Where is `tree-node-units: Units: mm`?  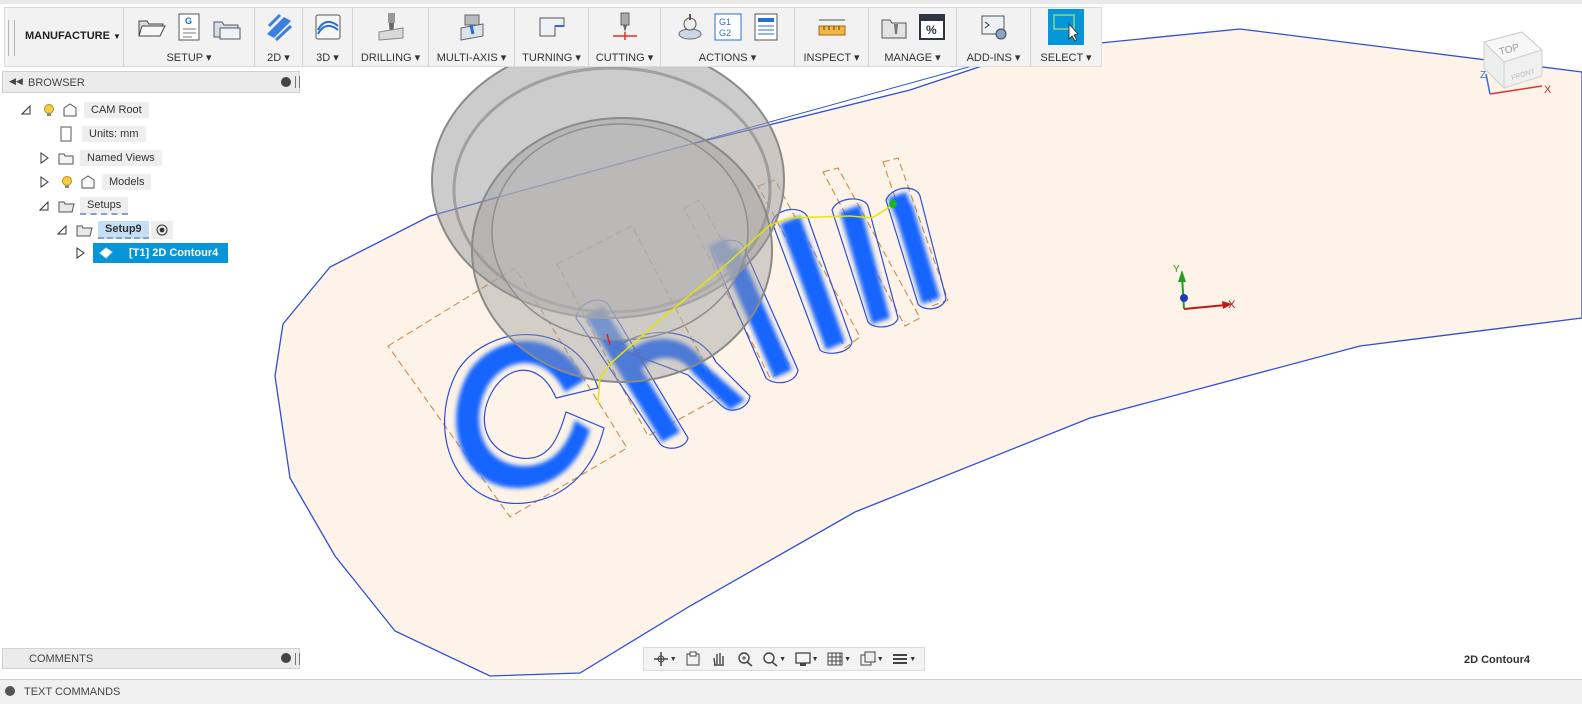 tree-node-units: Units: mm is located at coordinates (102, 134).